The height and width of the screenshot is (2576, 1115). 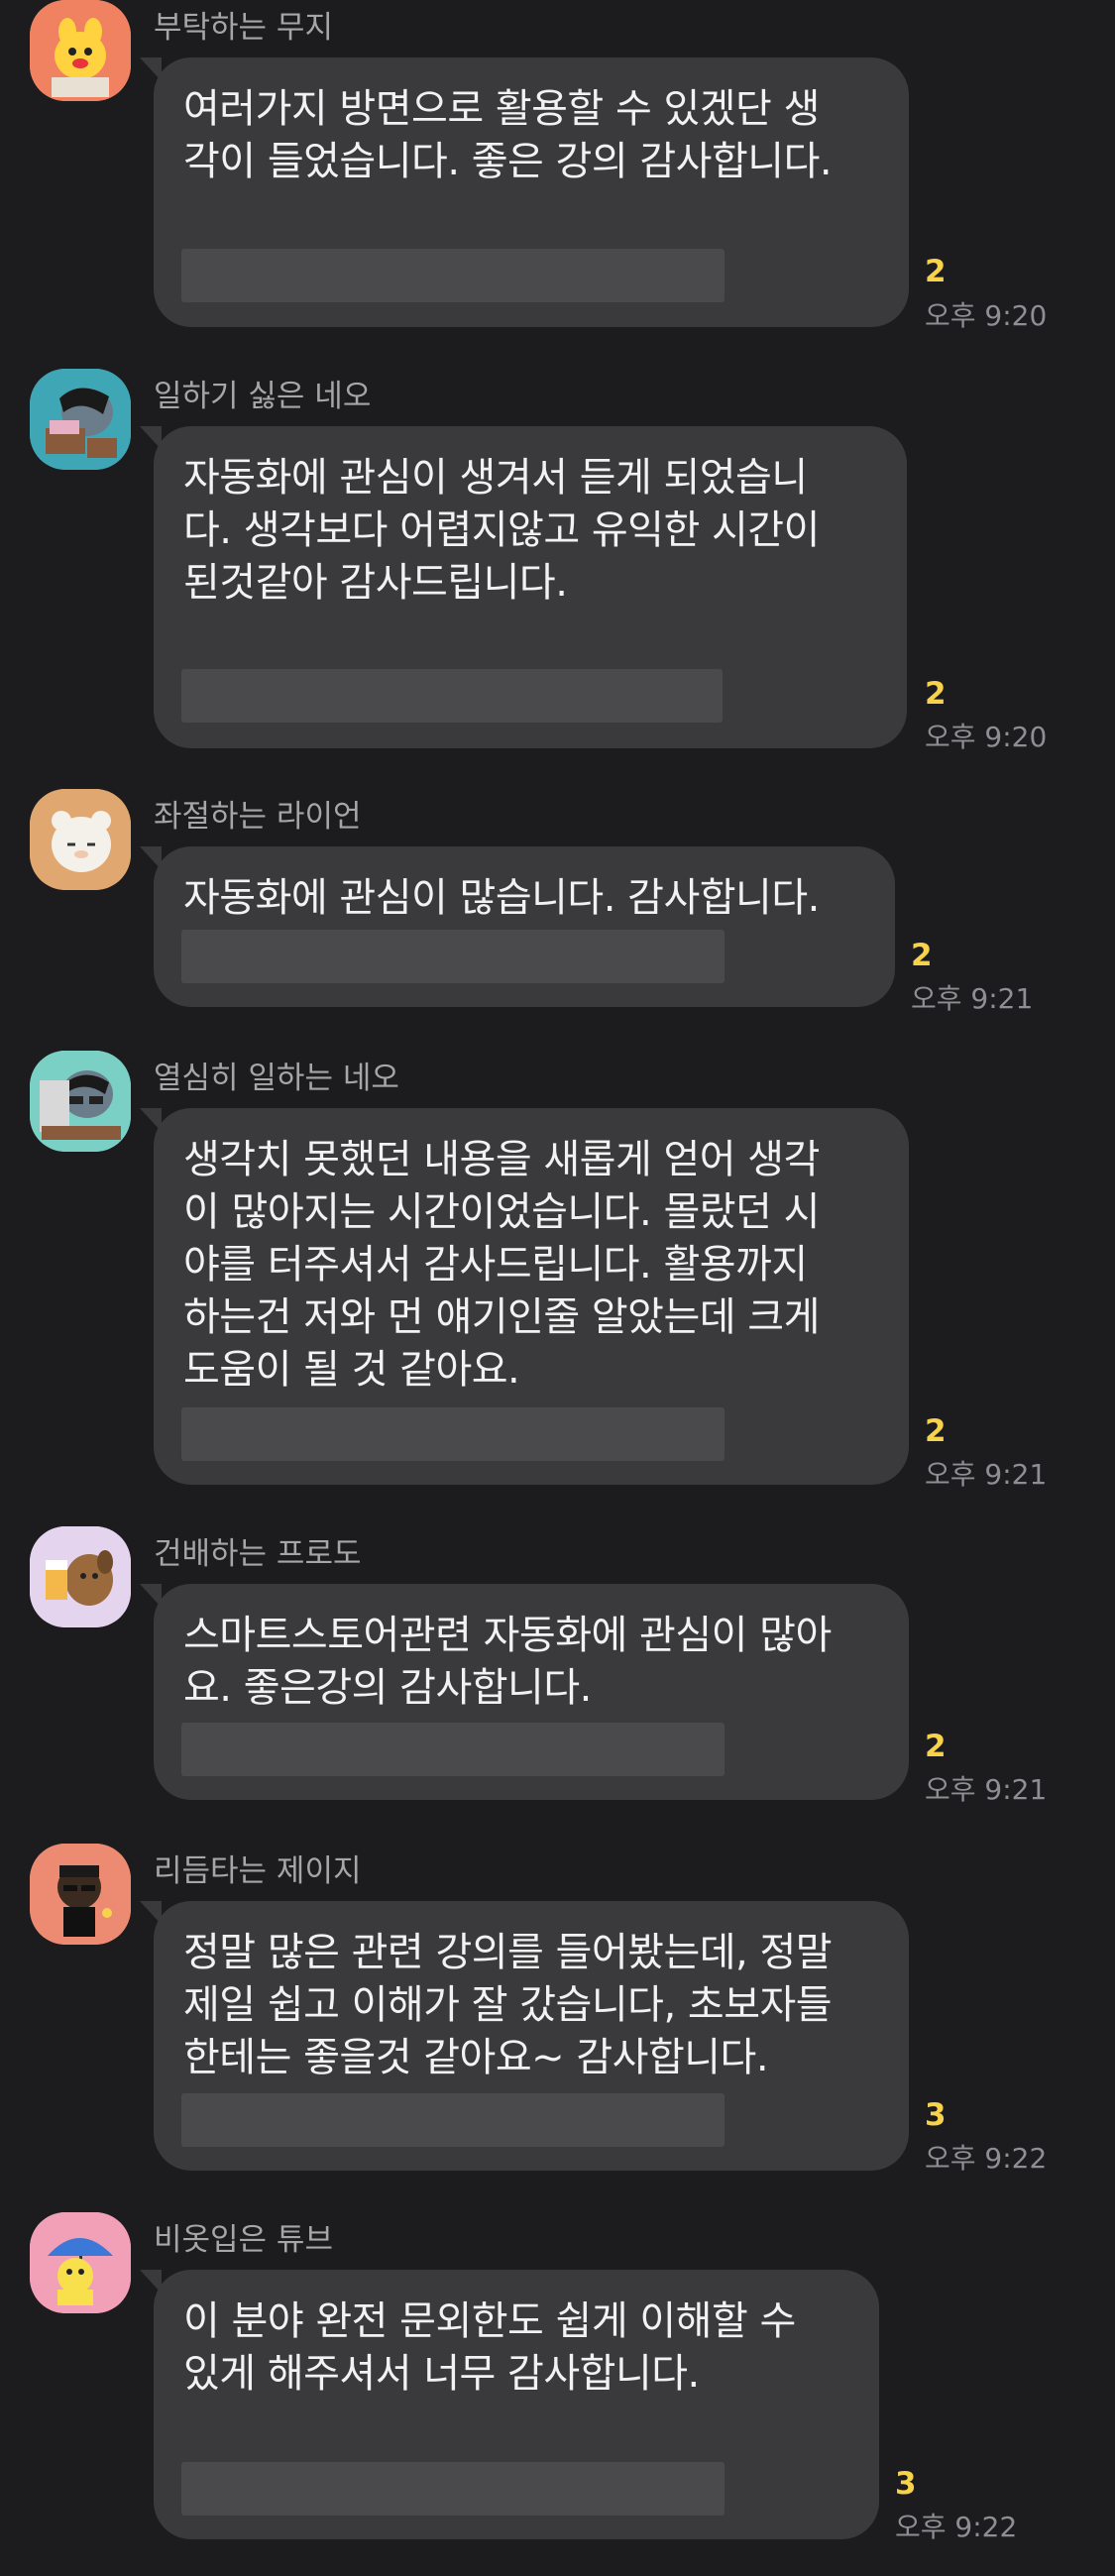 I want to click on ryan-frustrated-icon, so click(x=81, y=839).